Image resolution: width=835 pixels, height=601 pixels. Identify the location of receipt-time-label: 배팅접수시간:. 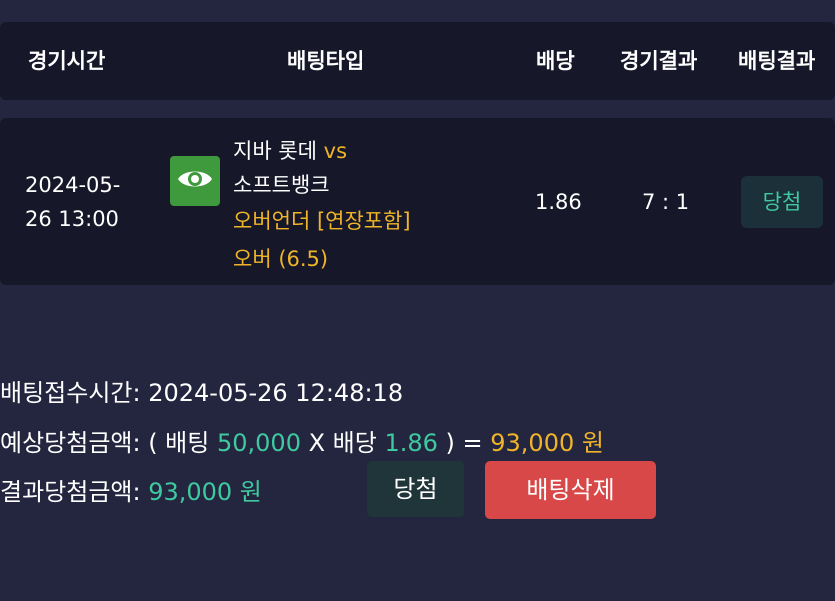
(74, 393).